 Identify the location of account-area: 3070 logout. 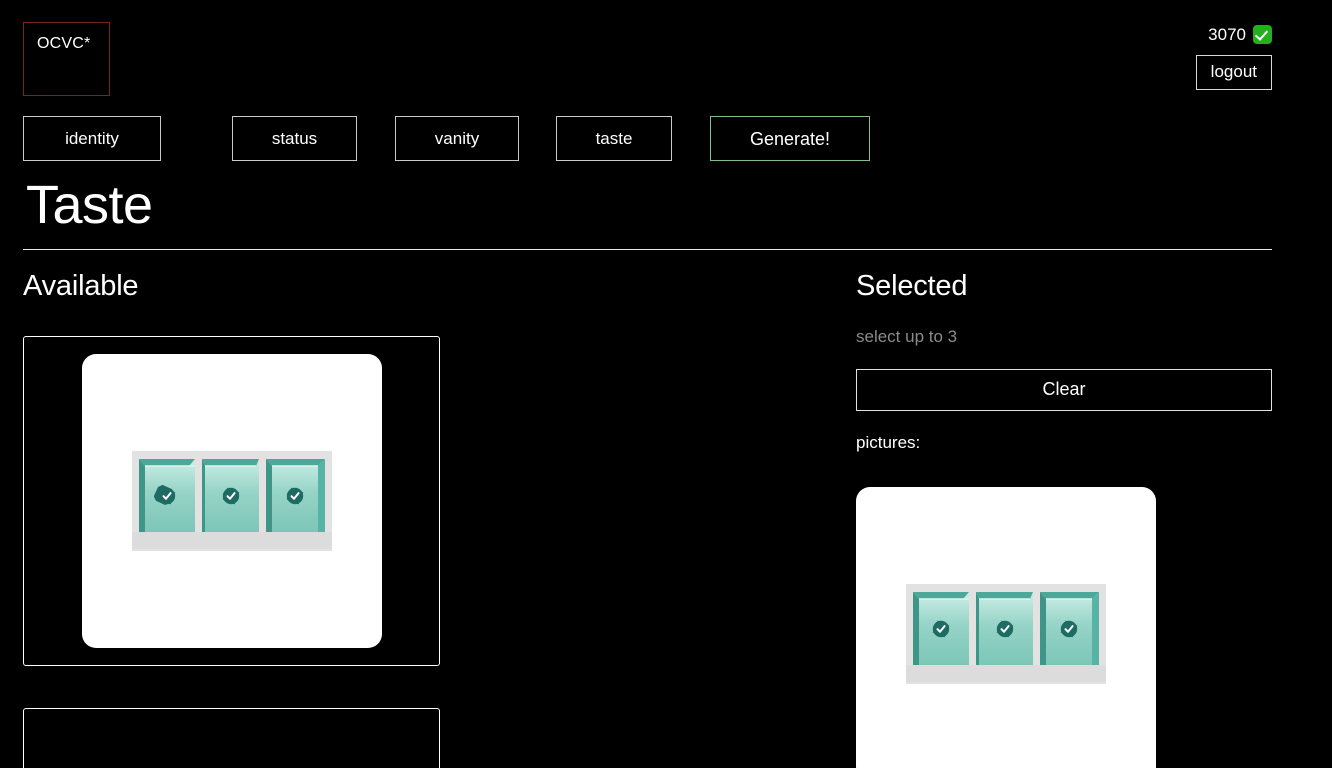
(1172, 56).